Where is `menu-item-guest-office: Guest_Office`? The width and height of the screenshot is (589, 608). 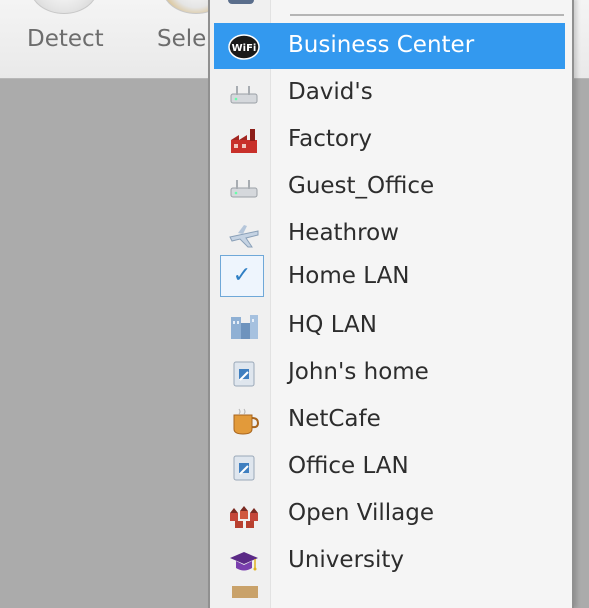 menu-item-guest-office: Guest_Office is located at coordinates (389, 187).